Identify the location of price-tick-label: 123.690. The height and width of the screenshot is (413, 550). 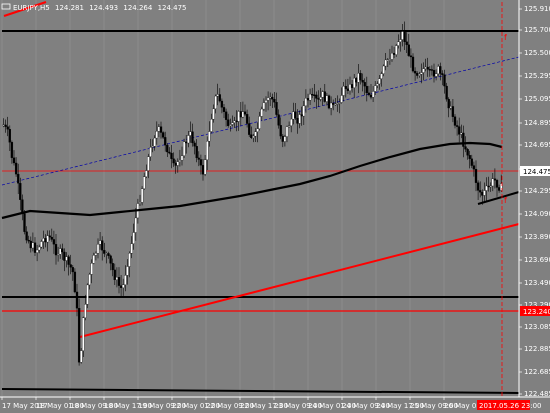
(537, 260).